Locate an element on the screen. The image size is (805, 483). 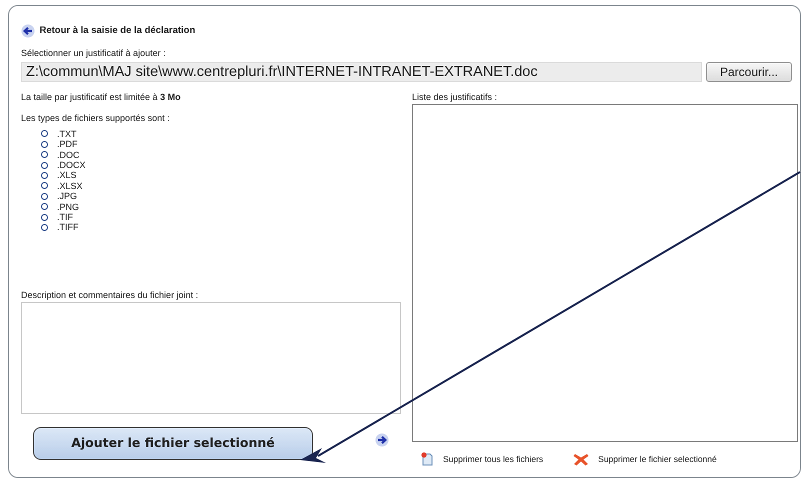
next-arrow-icon is located at coordinates (382, 440).